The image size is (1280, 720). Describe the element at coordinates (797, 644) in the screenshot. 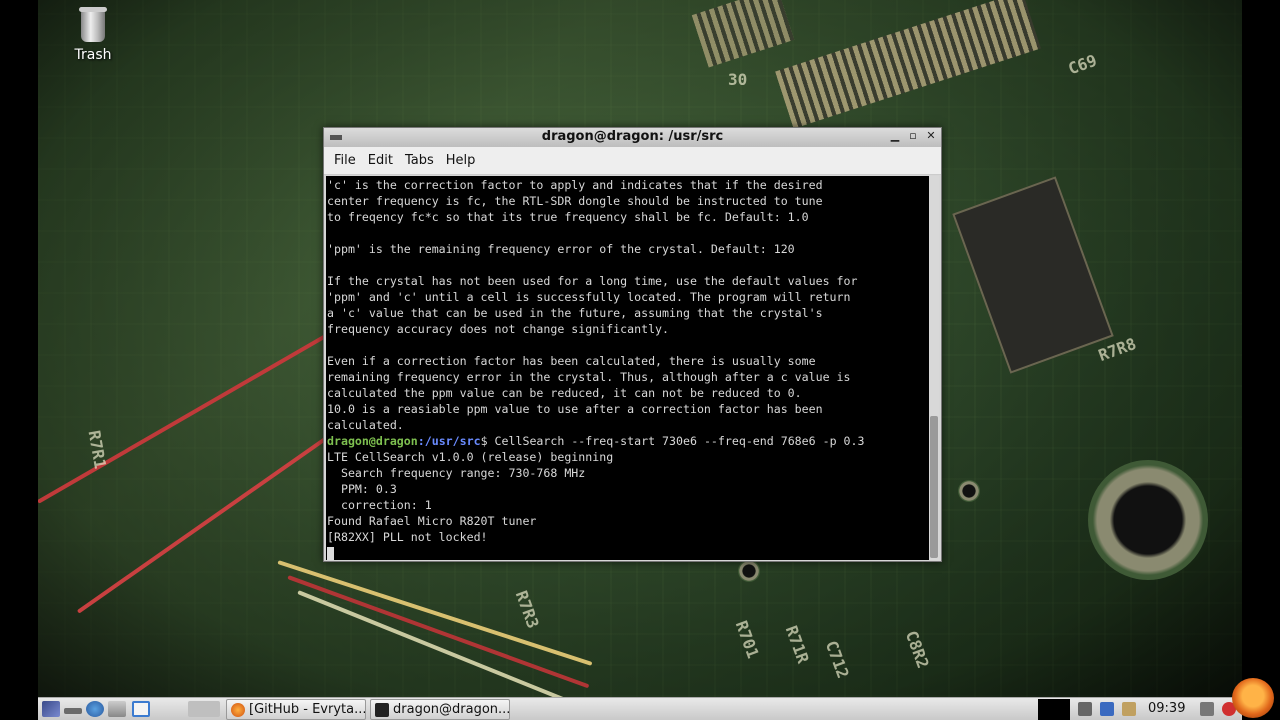

I see `pcb-label: R71R` at that location.